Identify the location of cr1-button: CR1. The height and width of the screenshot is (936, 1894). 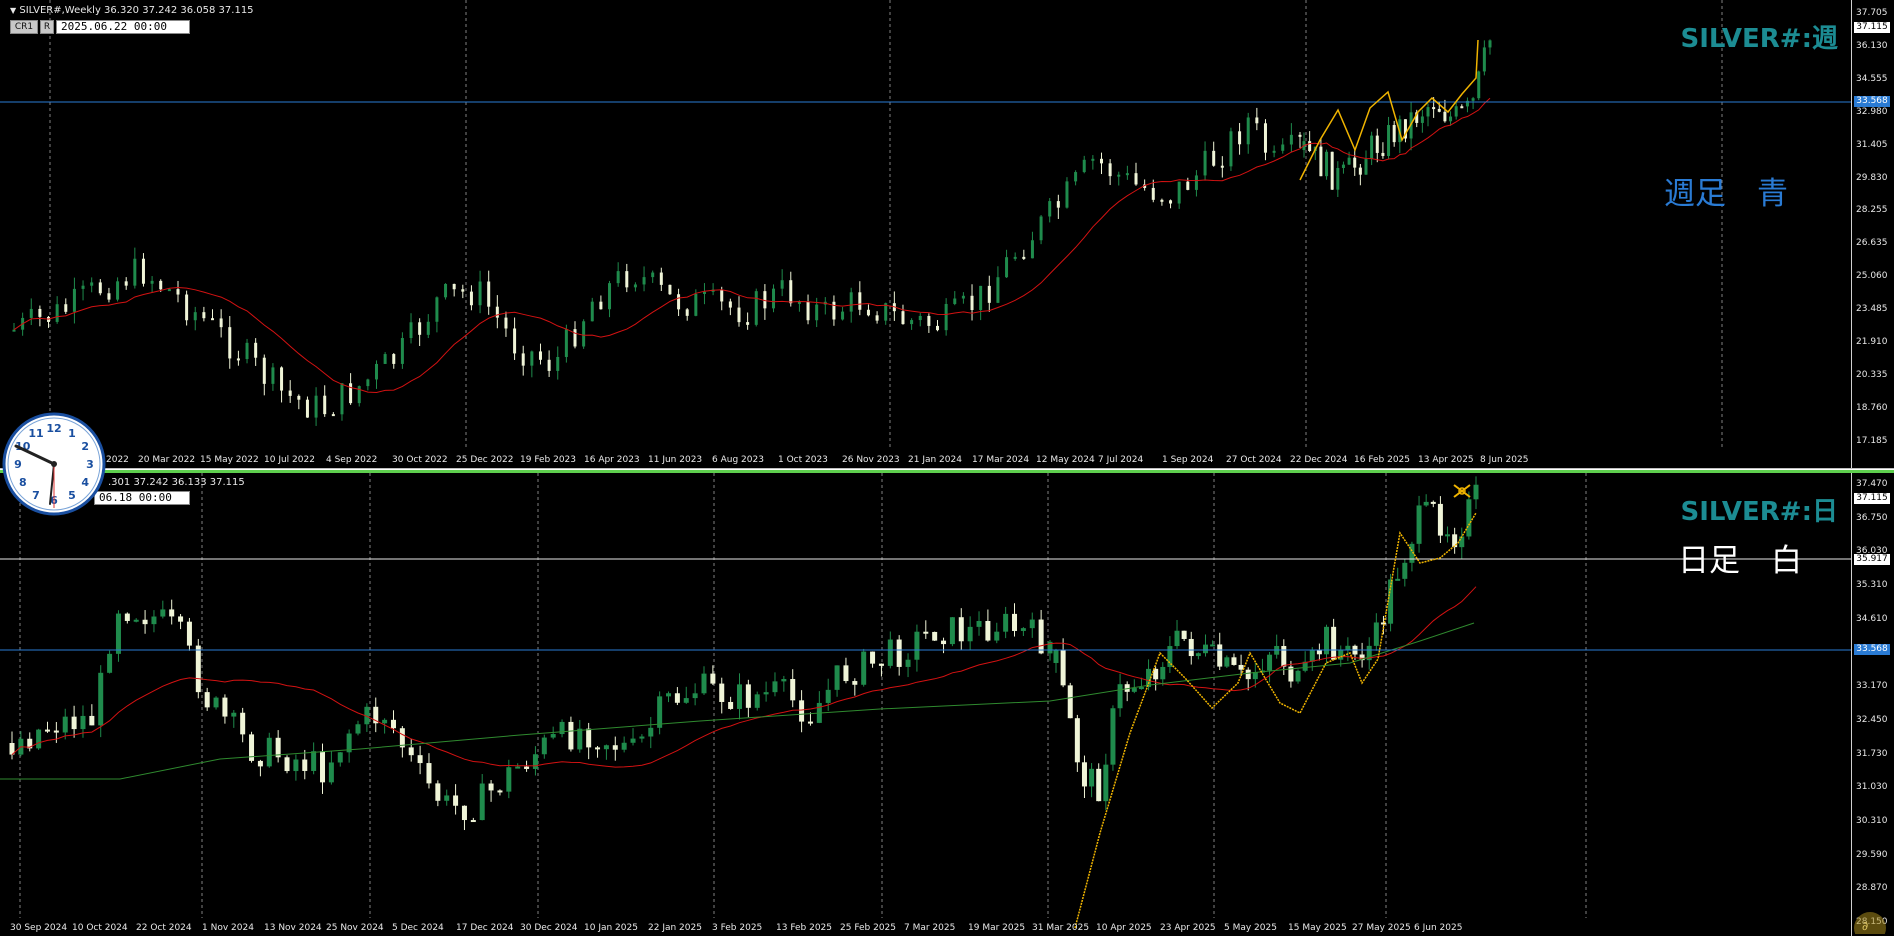
(24, 27).